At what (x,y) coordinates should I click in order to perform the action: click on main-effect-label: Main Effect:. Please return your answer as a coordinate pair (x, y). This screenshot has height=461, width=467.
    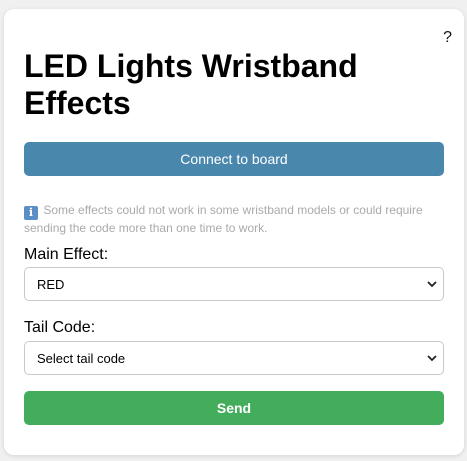
    Looking at the image, I should click on (66, 254).